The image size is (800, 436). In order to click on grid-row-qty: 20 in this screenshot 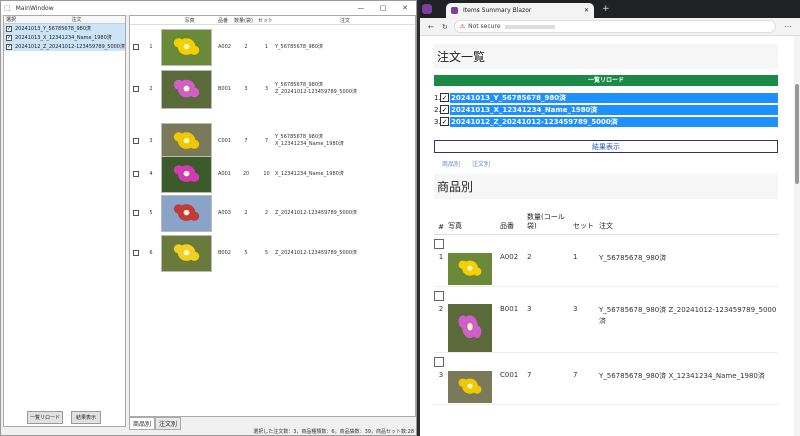, I will do `click(246, 174)`.